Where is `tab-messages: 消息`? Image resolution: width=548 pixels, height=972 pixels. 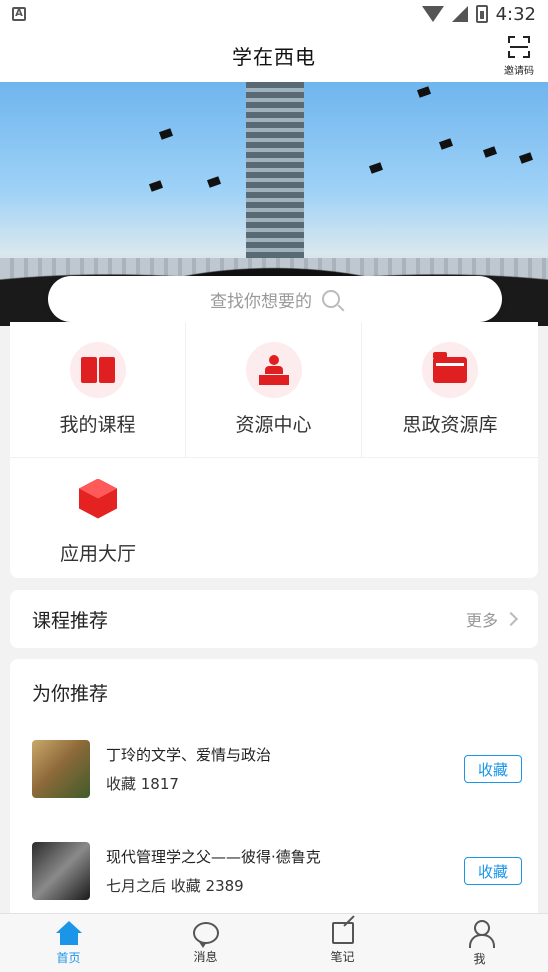 tab-messages: 消息 is located at coordinates (205, 943).